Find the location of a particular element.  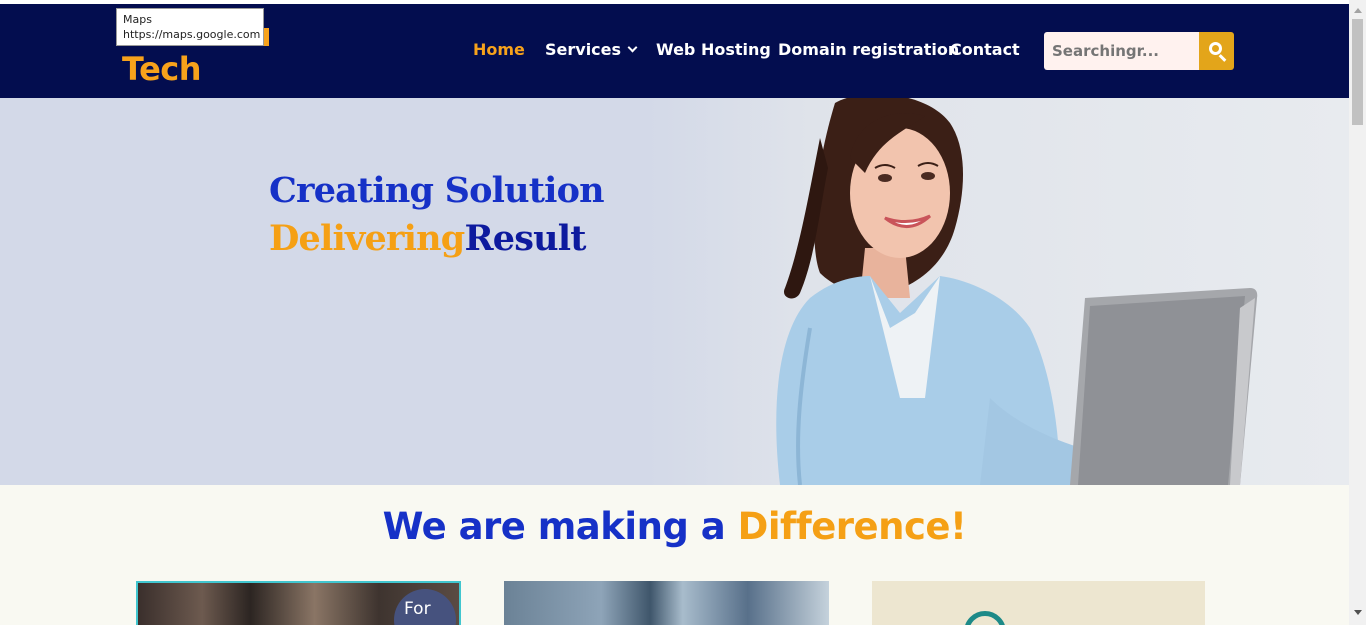

nav-home: Home is located at coordinates (499, 52).